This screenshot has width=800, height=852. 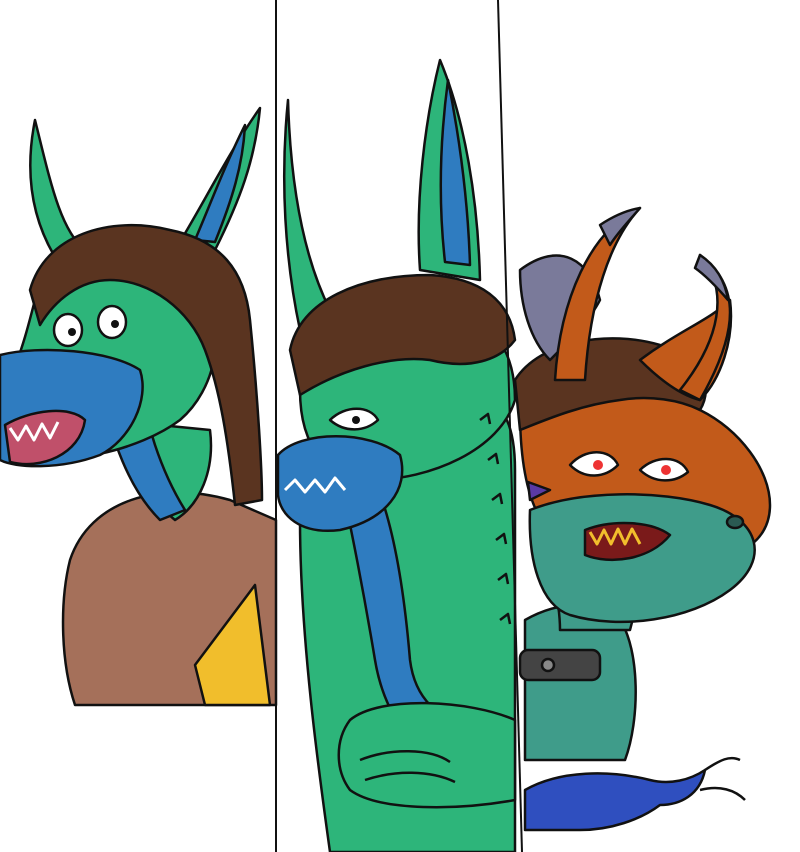 What do you see at coordinates (560, 665) in the screenshot?
I see `right-dragon-collar` at bounding box center [560, 665].